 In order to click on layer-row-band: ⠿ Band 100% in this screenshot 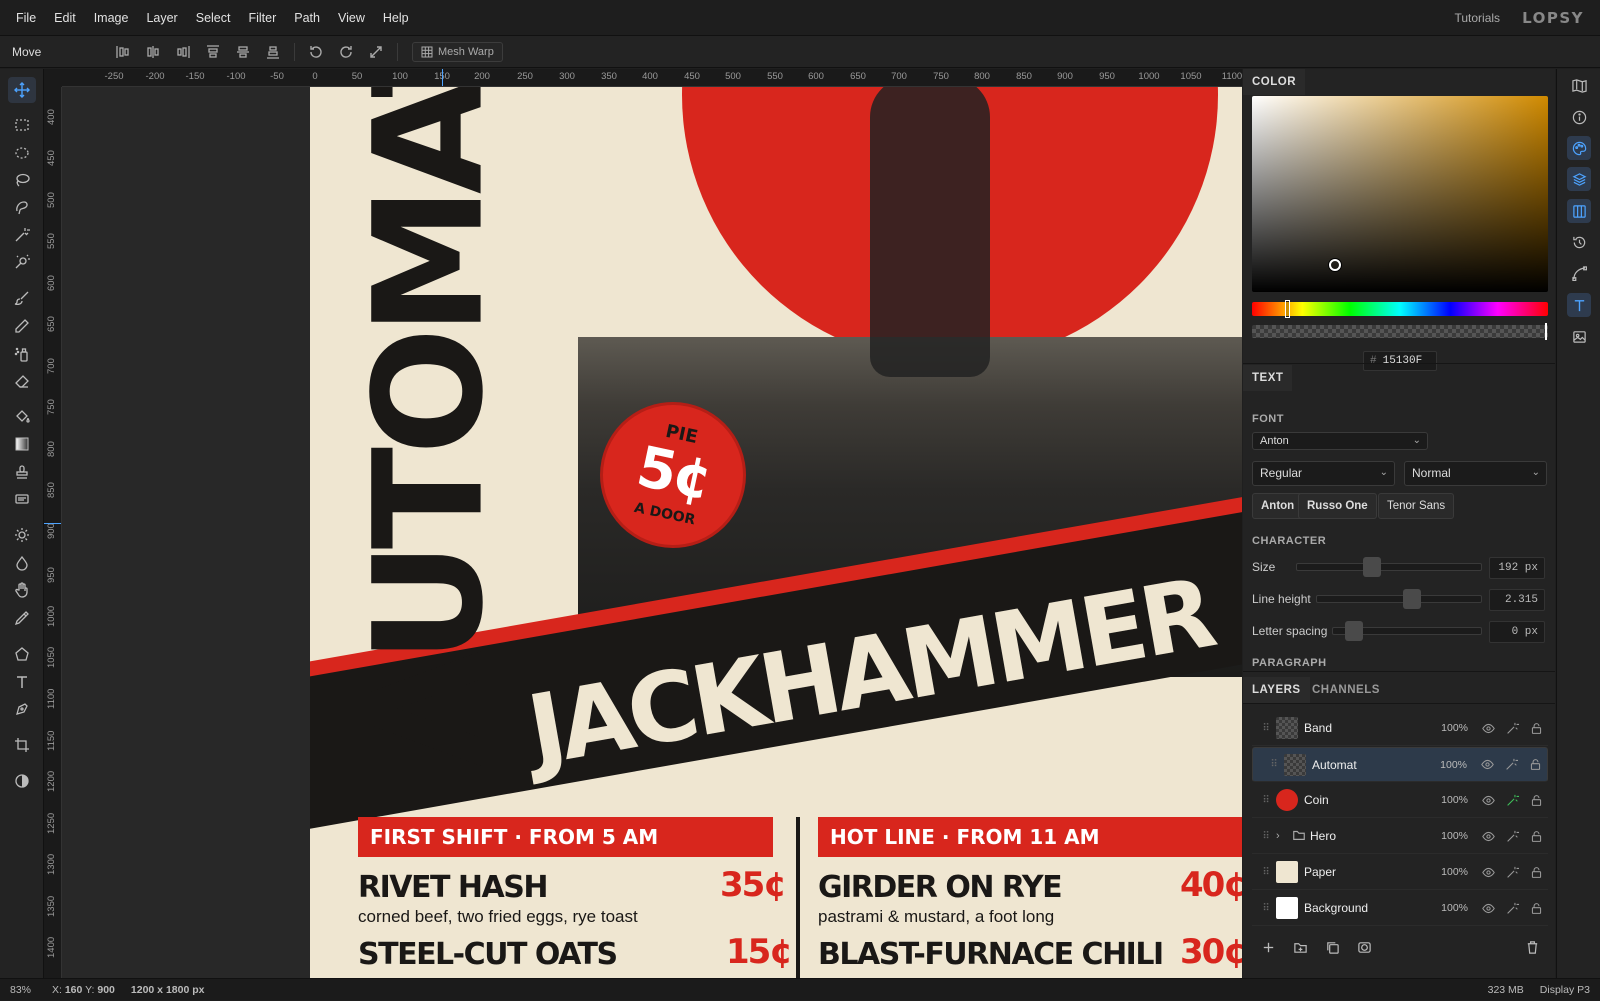, I will do `click(1400, 728)`.